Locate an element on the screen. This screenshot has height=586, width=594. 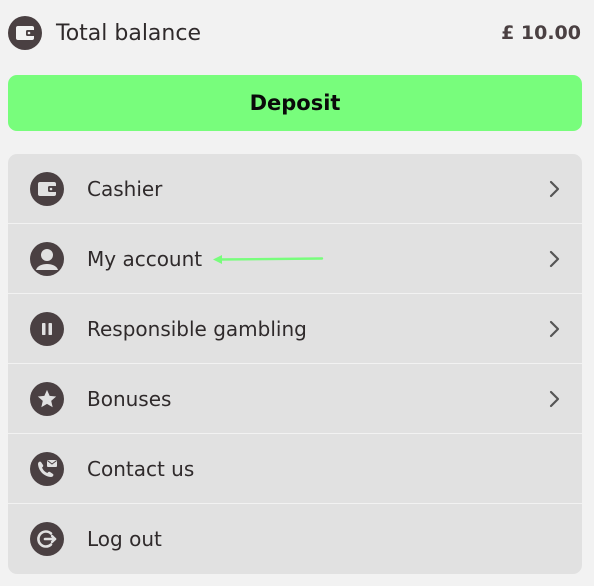
pause-icon is located at coordinates (47, 328).